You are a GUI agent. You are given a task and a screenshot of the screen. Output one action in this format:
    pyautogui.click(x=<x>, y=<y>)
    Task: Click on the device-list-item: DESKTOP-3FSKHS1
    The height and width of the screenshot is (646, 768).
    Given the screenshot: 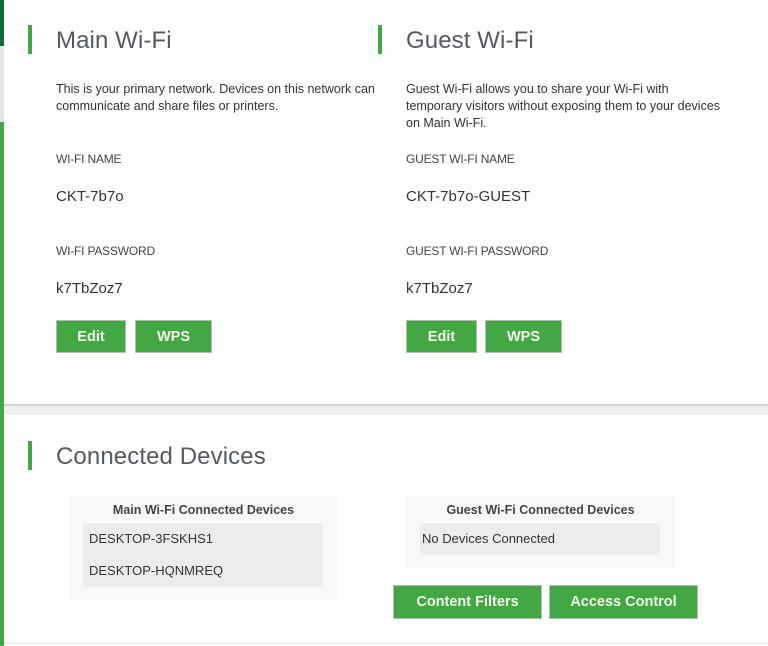 What is the action you would take?
    pyautogui.click(x=151, y=538)
    